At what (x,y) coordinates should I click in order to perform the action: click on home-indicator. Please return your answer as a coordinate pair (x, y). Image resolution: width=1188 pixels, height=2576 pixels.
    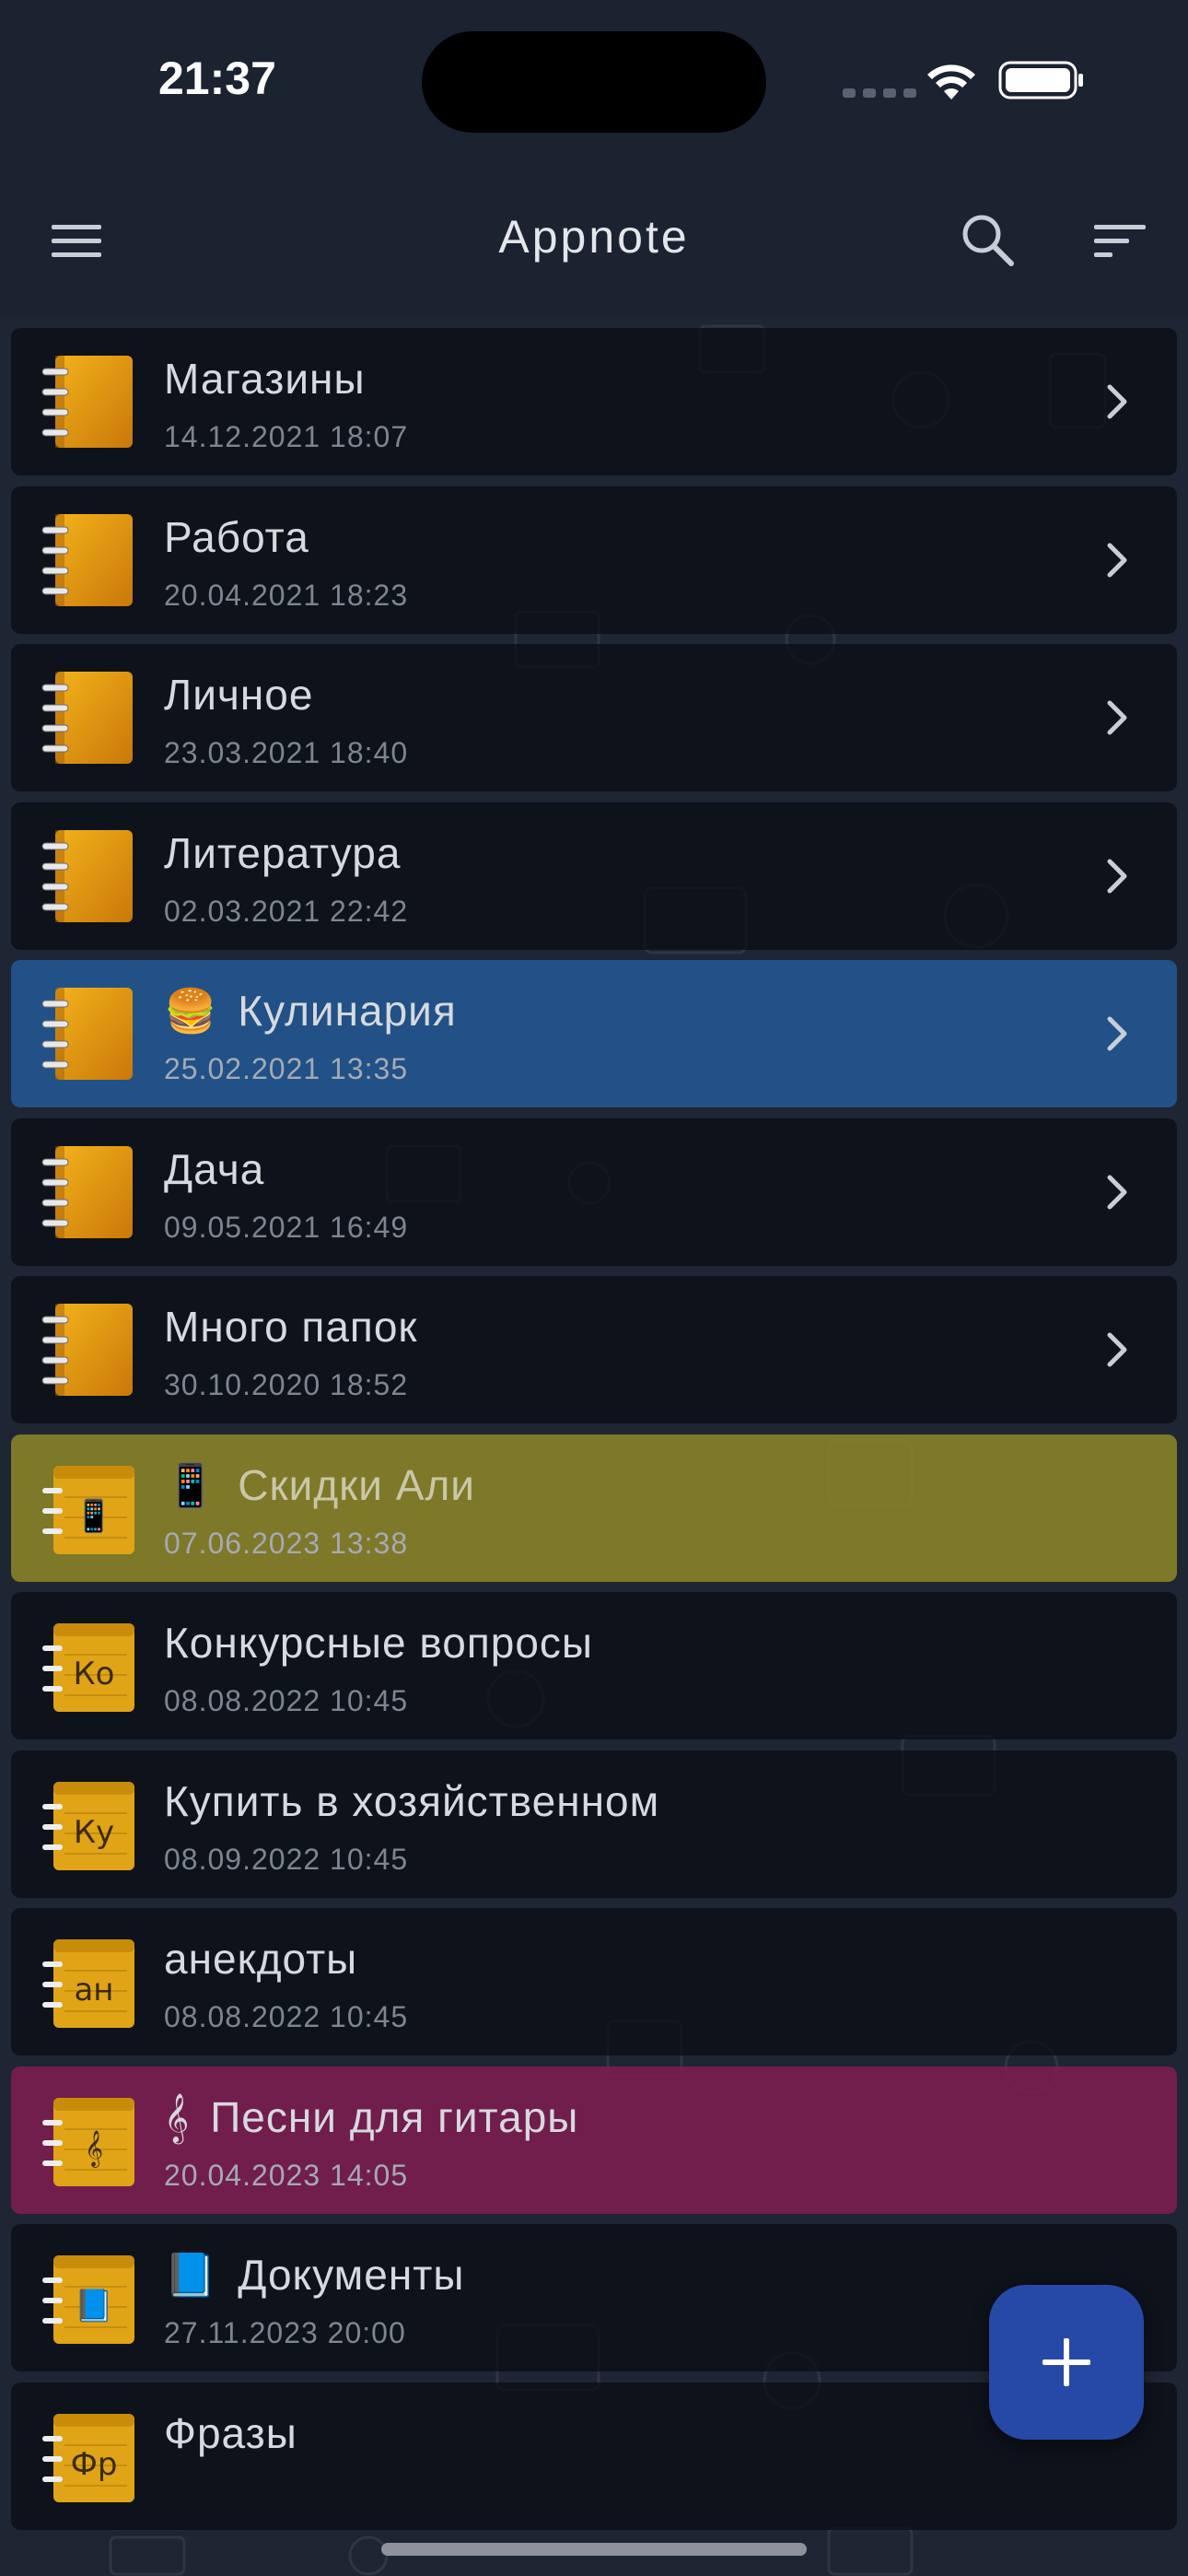
    Looking at the image, I should click on (594, 2549).